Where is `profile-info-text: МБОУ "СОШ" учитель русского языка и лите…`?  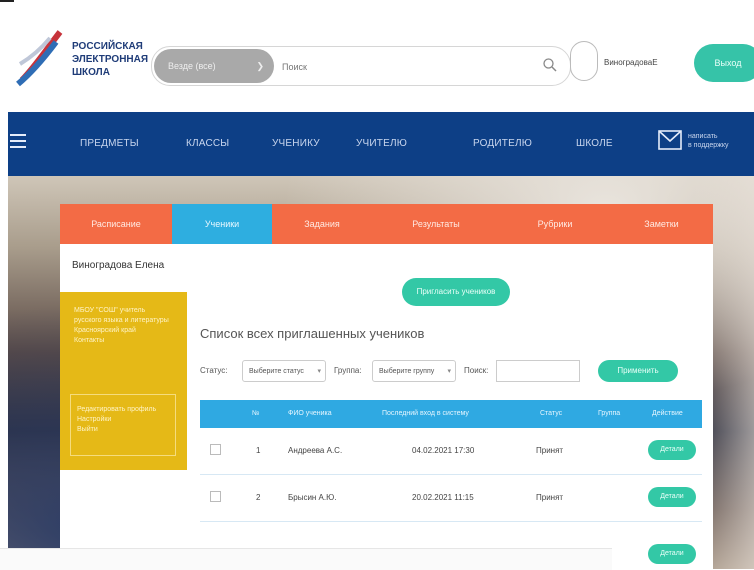 profile-info-text: МБОУ "СОШ" учитель русского языка и лите… is located at coordinates (121, 320).